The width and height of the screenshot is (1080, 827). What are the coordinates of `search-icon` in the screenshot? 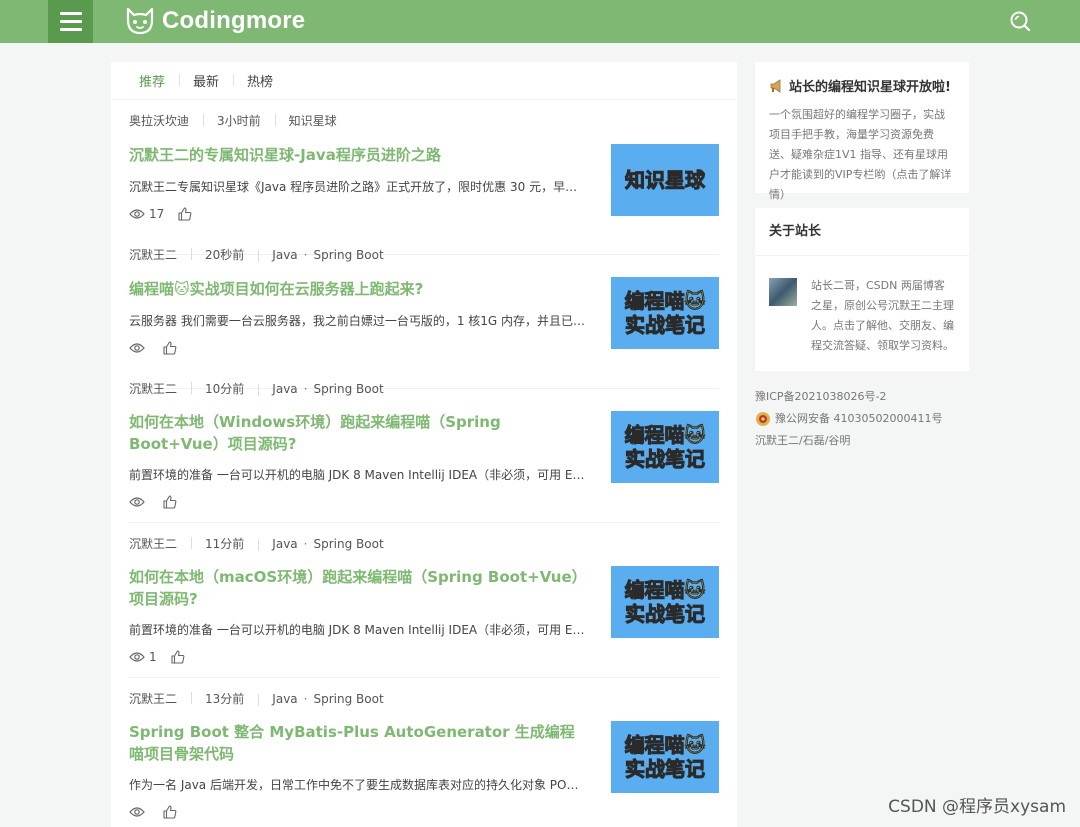 It's located at (1020, 21).